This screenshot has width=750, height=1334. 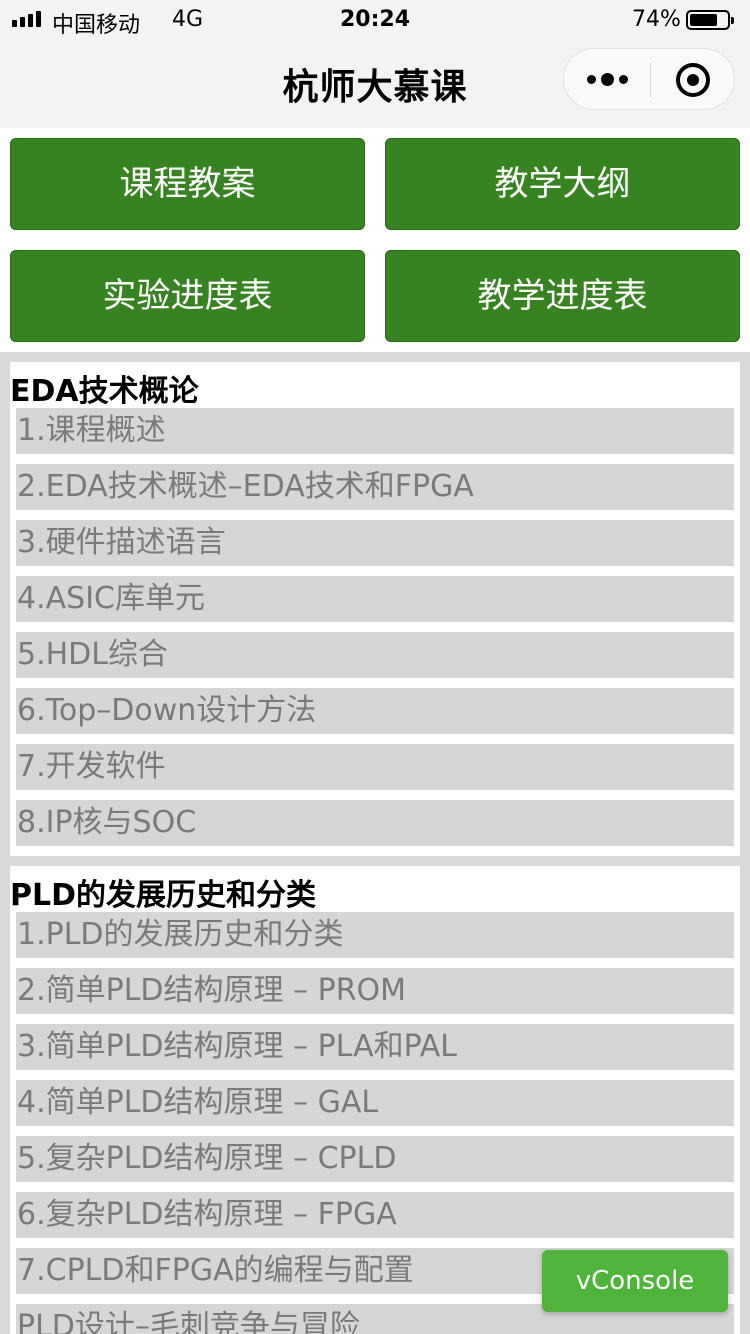 What do you see at coordinates (163, 895) in the screenshot?
I see `section-title: PLD的发展历史和分类` at bounding box center [163, 895].